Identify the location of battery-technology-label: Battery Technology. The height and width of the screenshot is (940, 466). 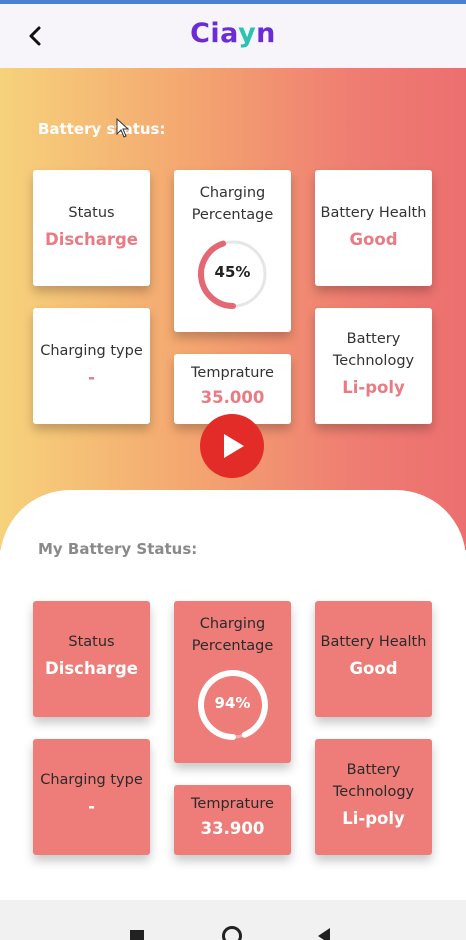
(373, 350).